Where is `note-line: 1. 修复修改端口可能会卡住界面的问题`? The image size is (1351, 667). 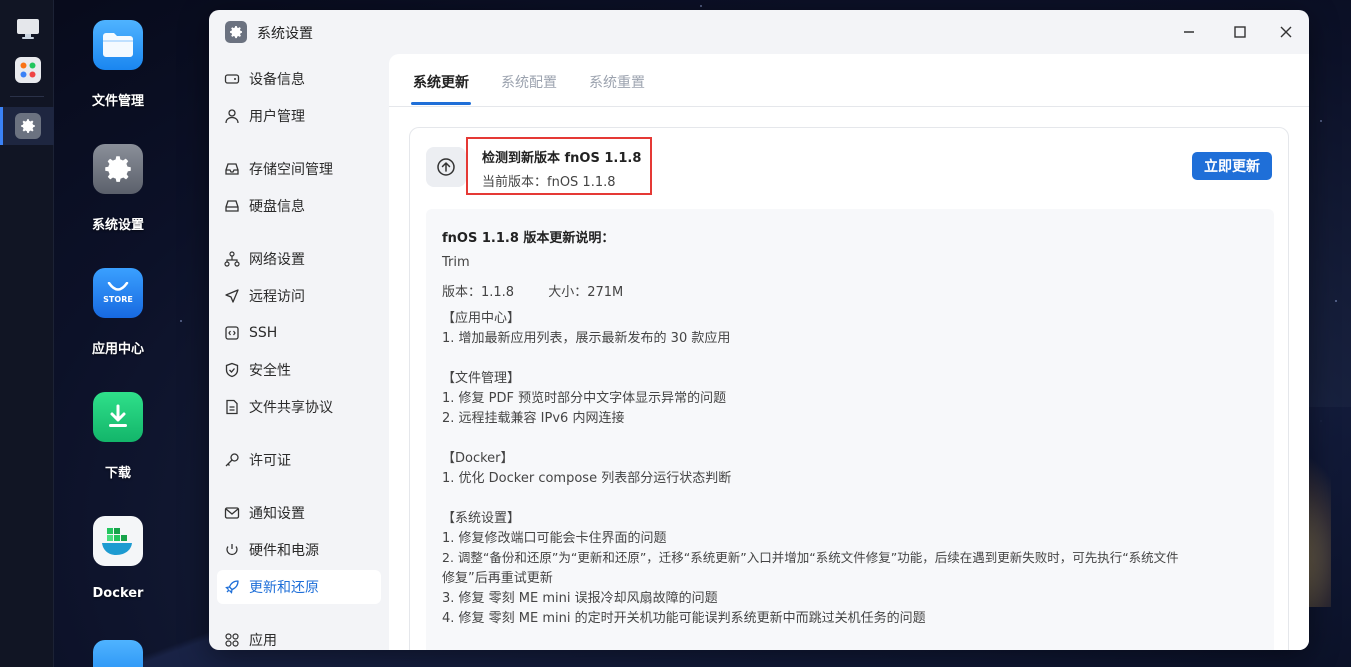
note-line: 1. 修复修改端口可能会卡住界面的问题 is located at coordinates (554, 538).